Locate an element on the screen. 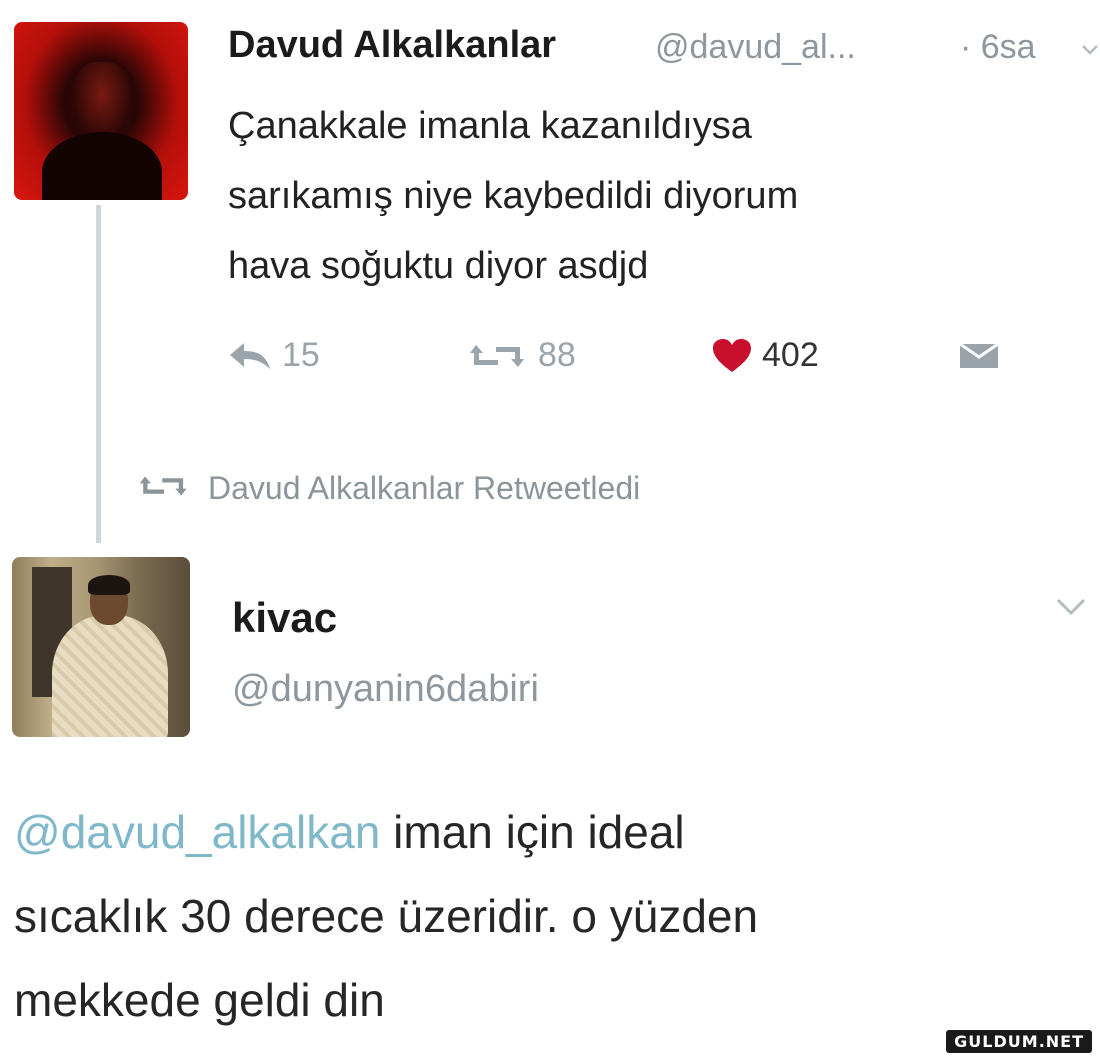 Image resolution: width=1100 pixels, height=1059 pixels. retweet-button: 88 is located at coordinates (522, 355).